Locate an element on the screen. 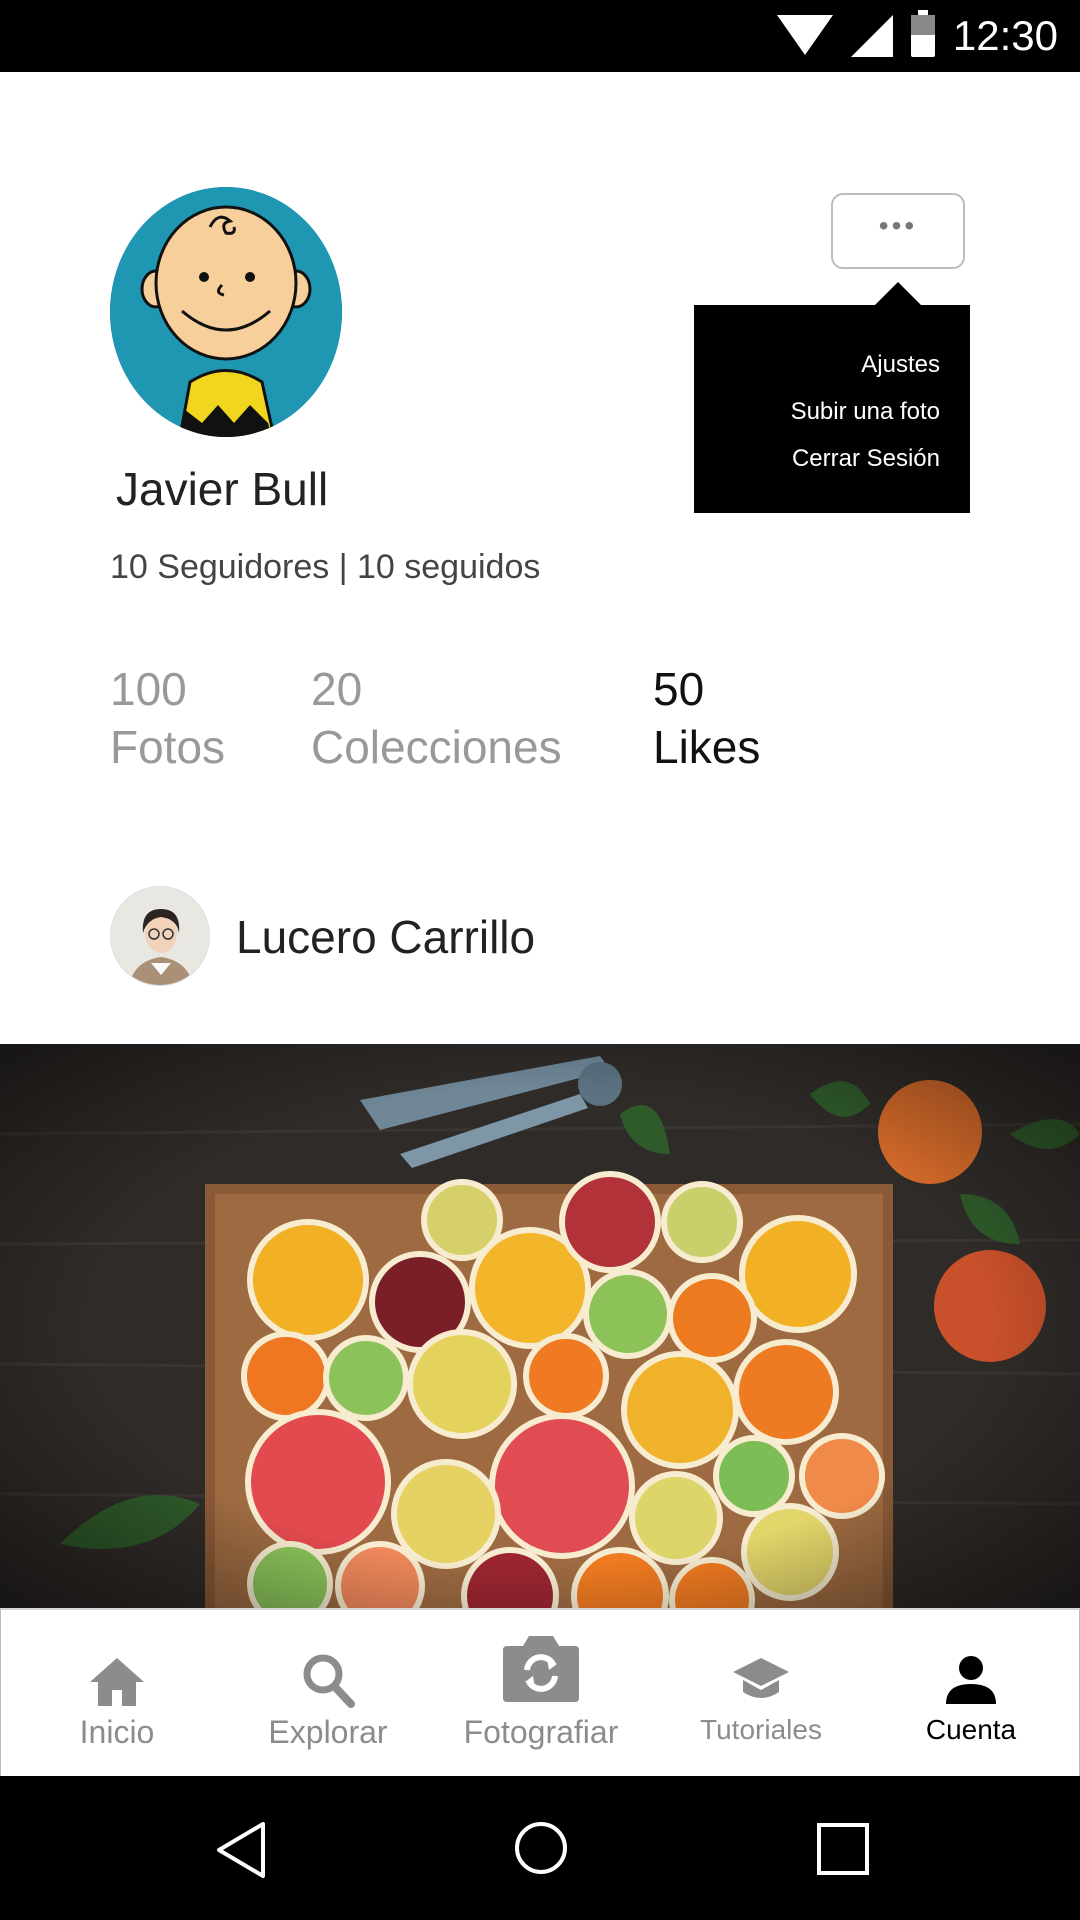  system-nav-bar is located at coordinates (540, 1848).